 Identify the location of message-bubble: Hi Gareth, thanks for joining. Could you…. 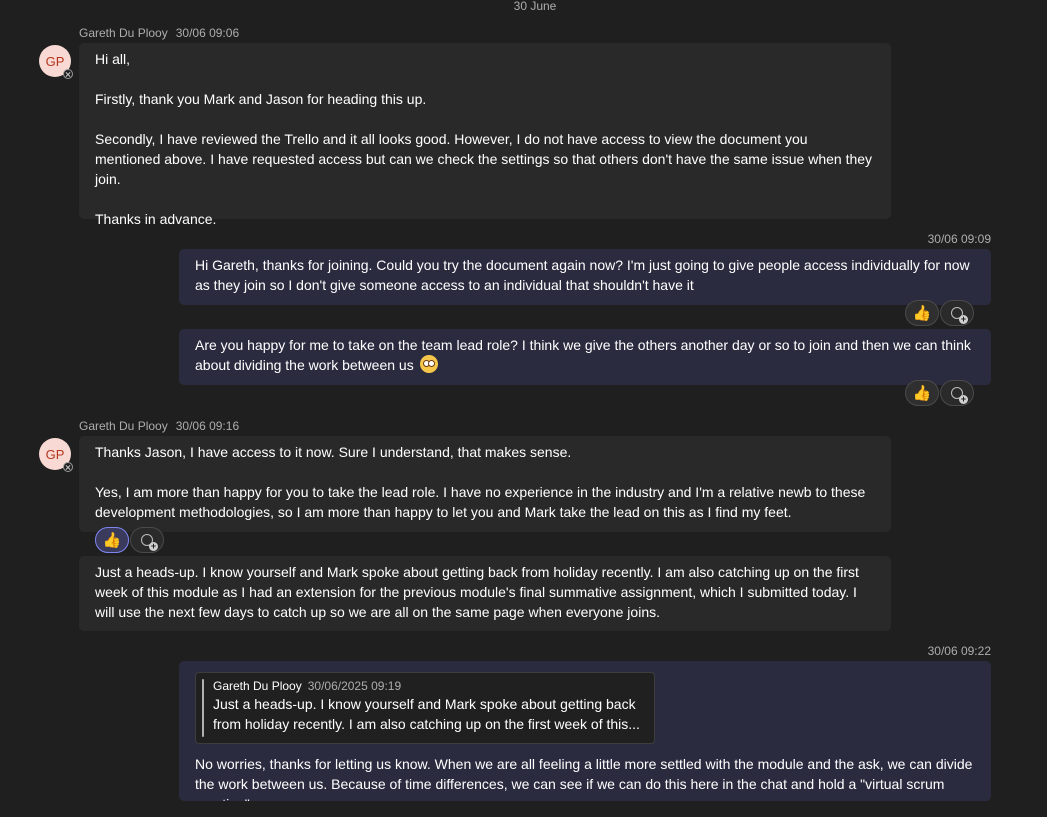
(585, 277).